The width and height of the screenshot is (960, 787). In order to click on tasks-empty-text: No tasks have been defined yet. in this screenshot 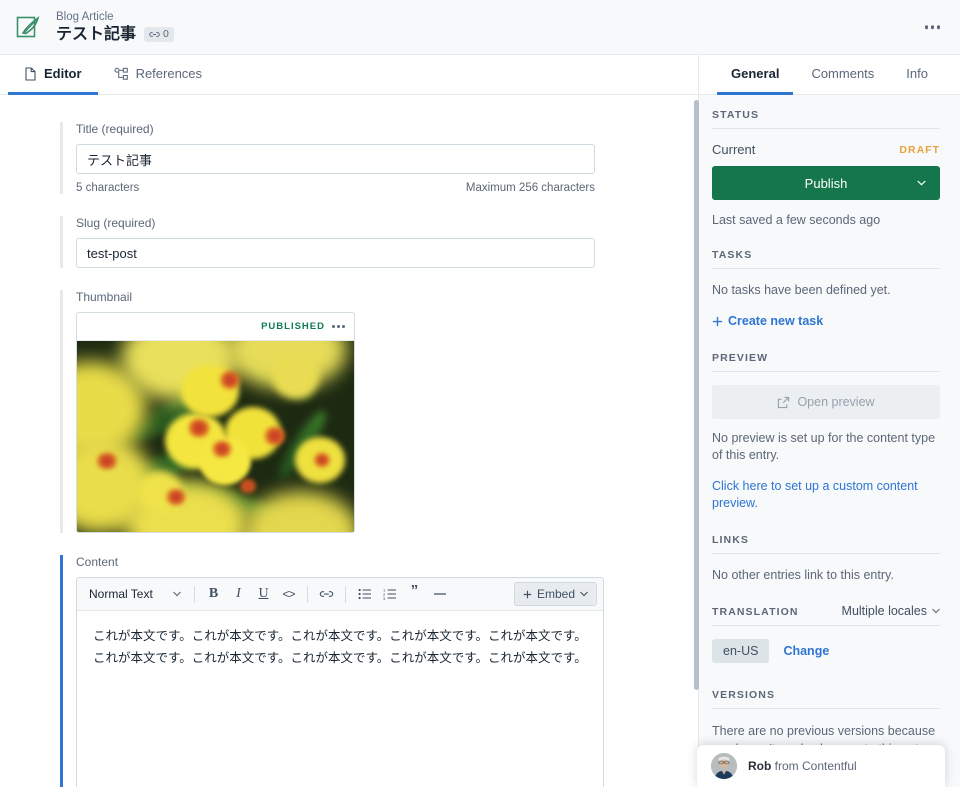, I will do `click(801, 290)`.